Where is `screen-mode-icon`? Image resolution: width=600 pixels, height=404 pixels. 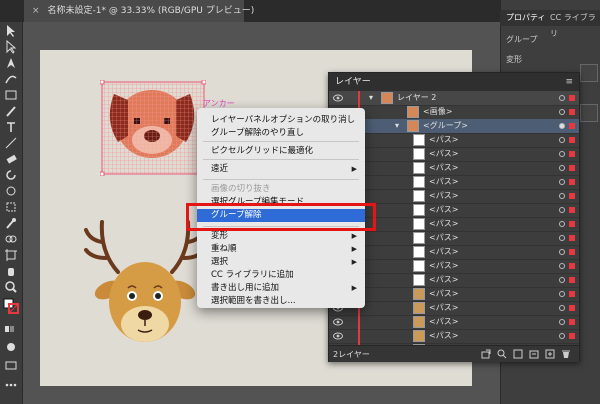 screen-mode-icon is located at coordinates (11, 365).